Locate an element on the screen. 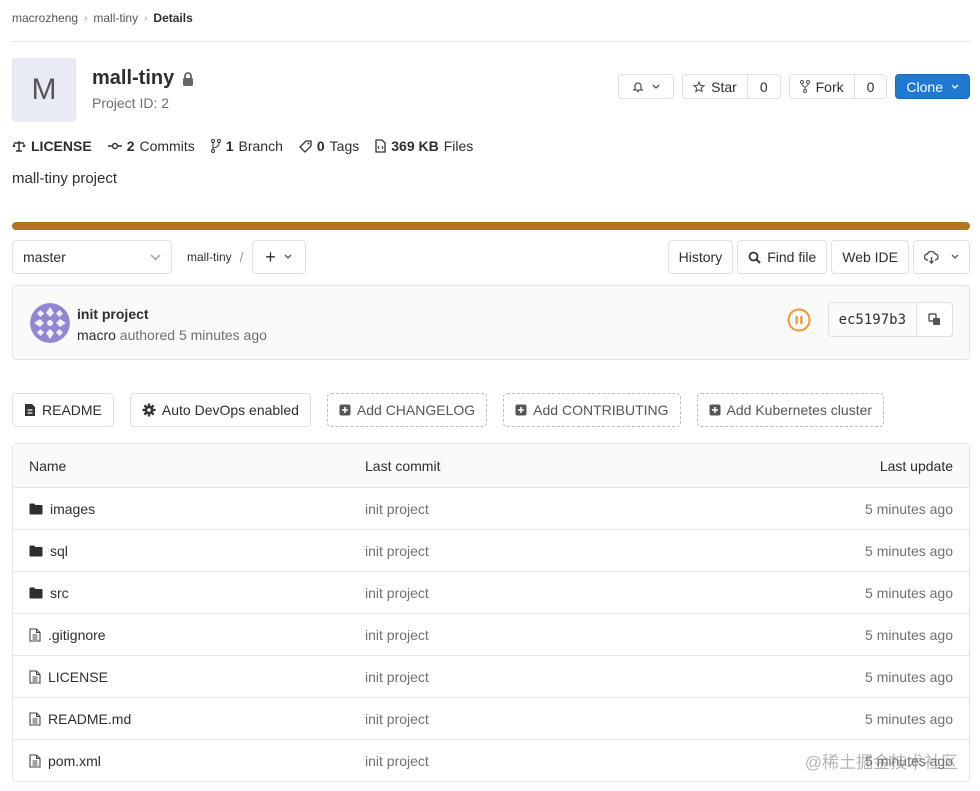 This screenshot has height=791, width=980. table-row: images init project 5 minutes ago is located at coordinates (491, 508).